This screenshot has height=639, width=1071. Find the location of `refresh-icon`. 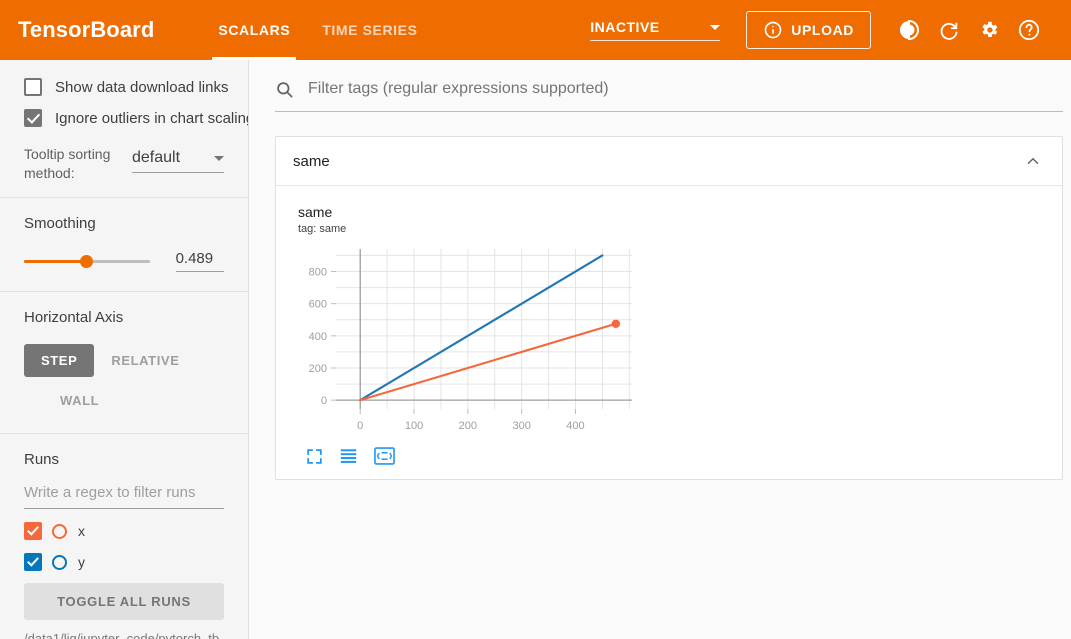

refresh-icon is located at coordinates (949, 30).